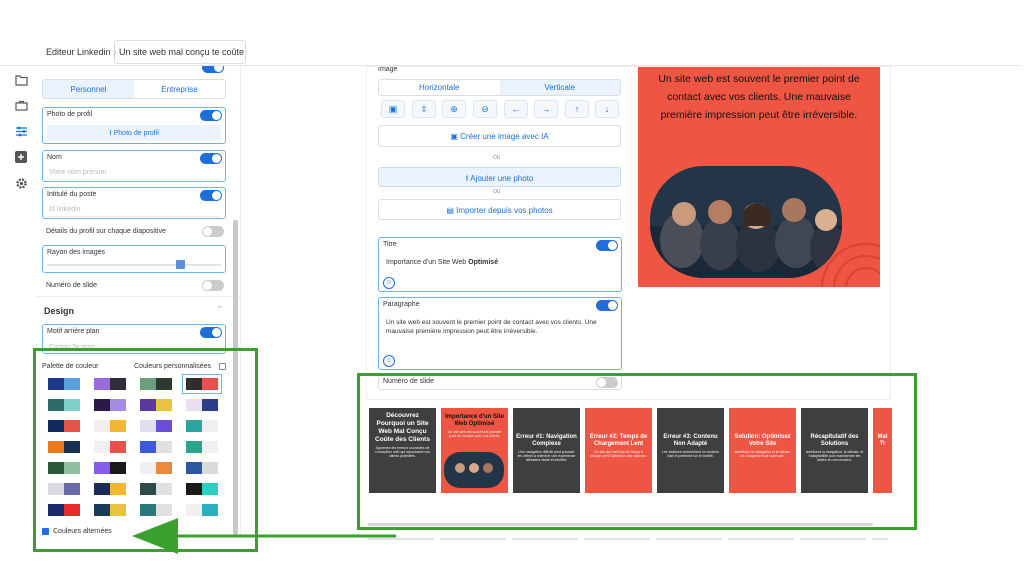 The image size is (1024, 576). What do you see at coordinates (455, 136) in the screenshot?
I see `sparkle-icon: ▣` at bounding box center [455, 136].